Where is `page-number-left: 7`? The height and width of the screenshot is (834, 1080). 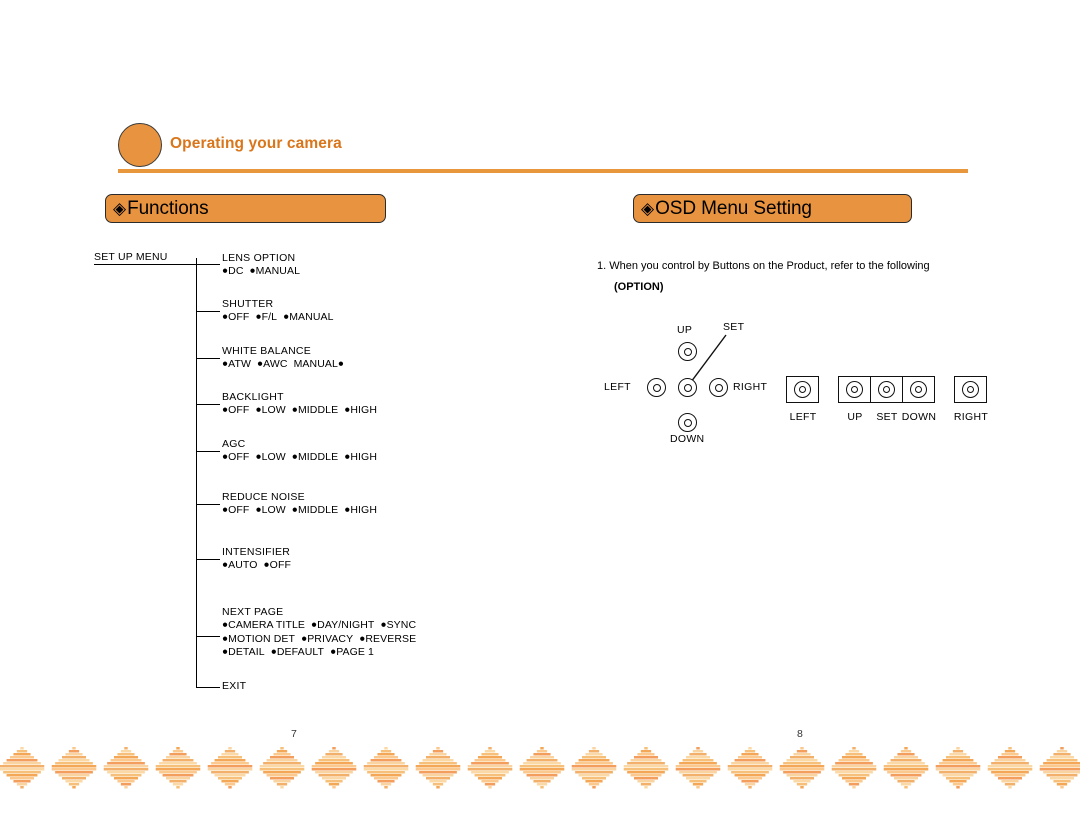
page-number-left: 7 is located at coordinates (294, 734).